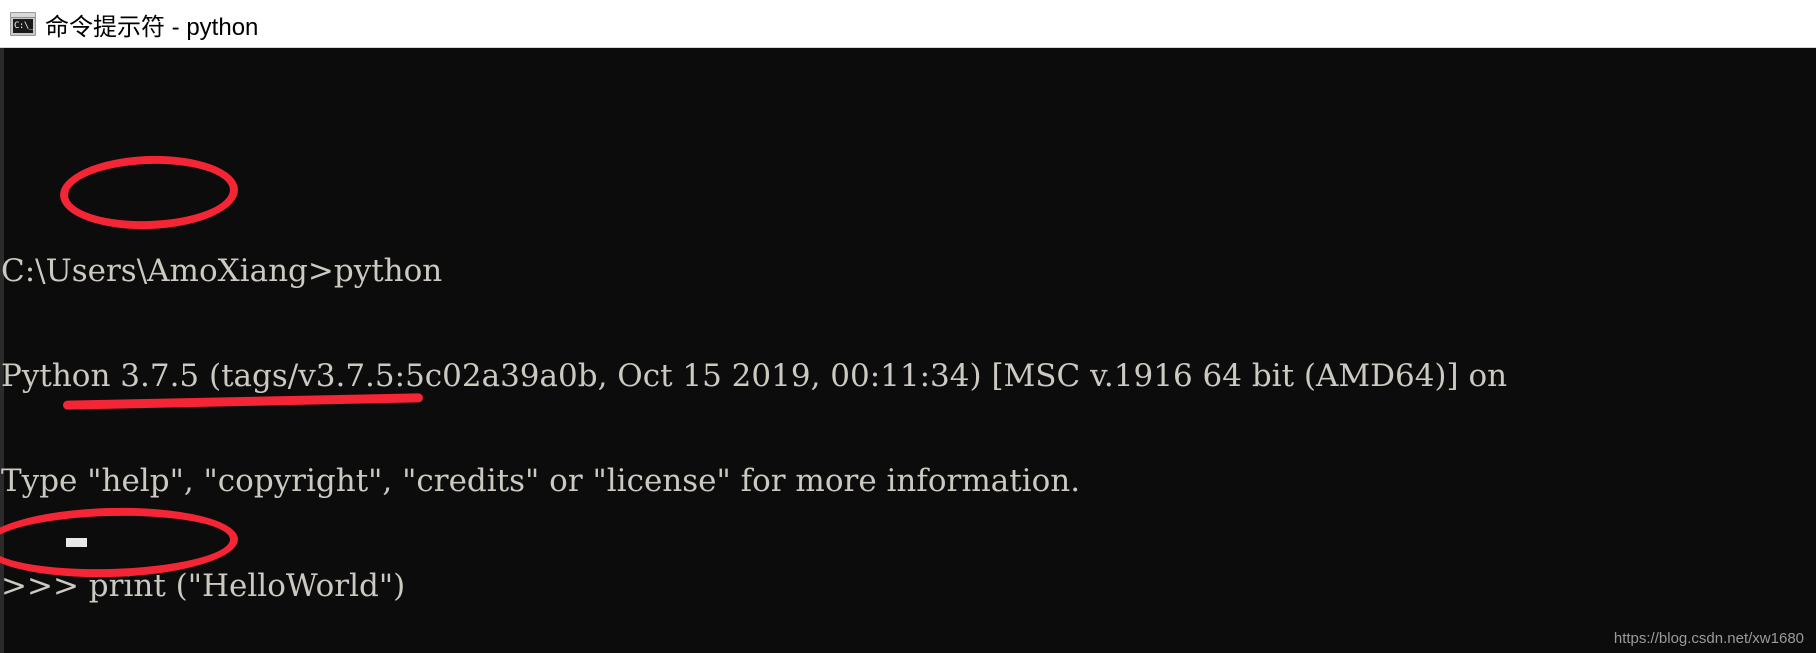  I want to click on watermark: https://blog.csdn.net/xw1680, so click(1708, 638).